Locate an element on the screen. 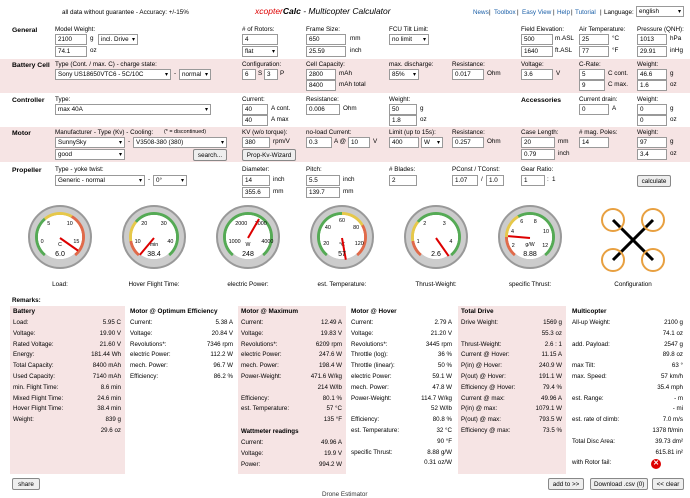  config-p-input: 3 is located at coordinates (271, 74).